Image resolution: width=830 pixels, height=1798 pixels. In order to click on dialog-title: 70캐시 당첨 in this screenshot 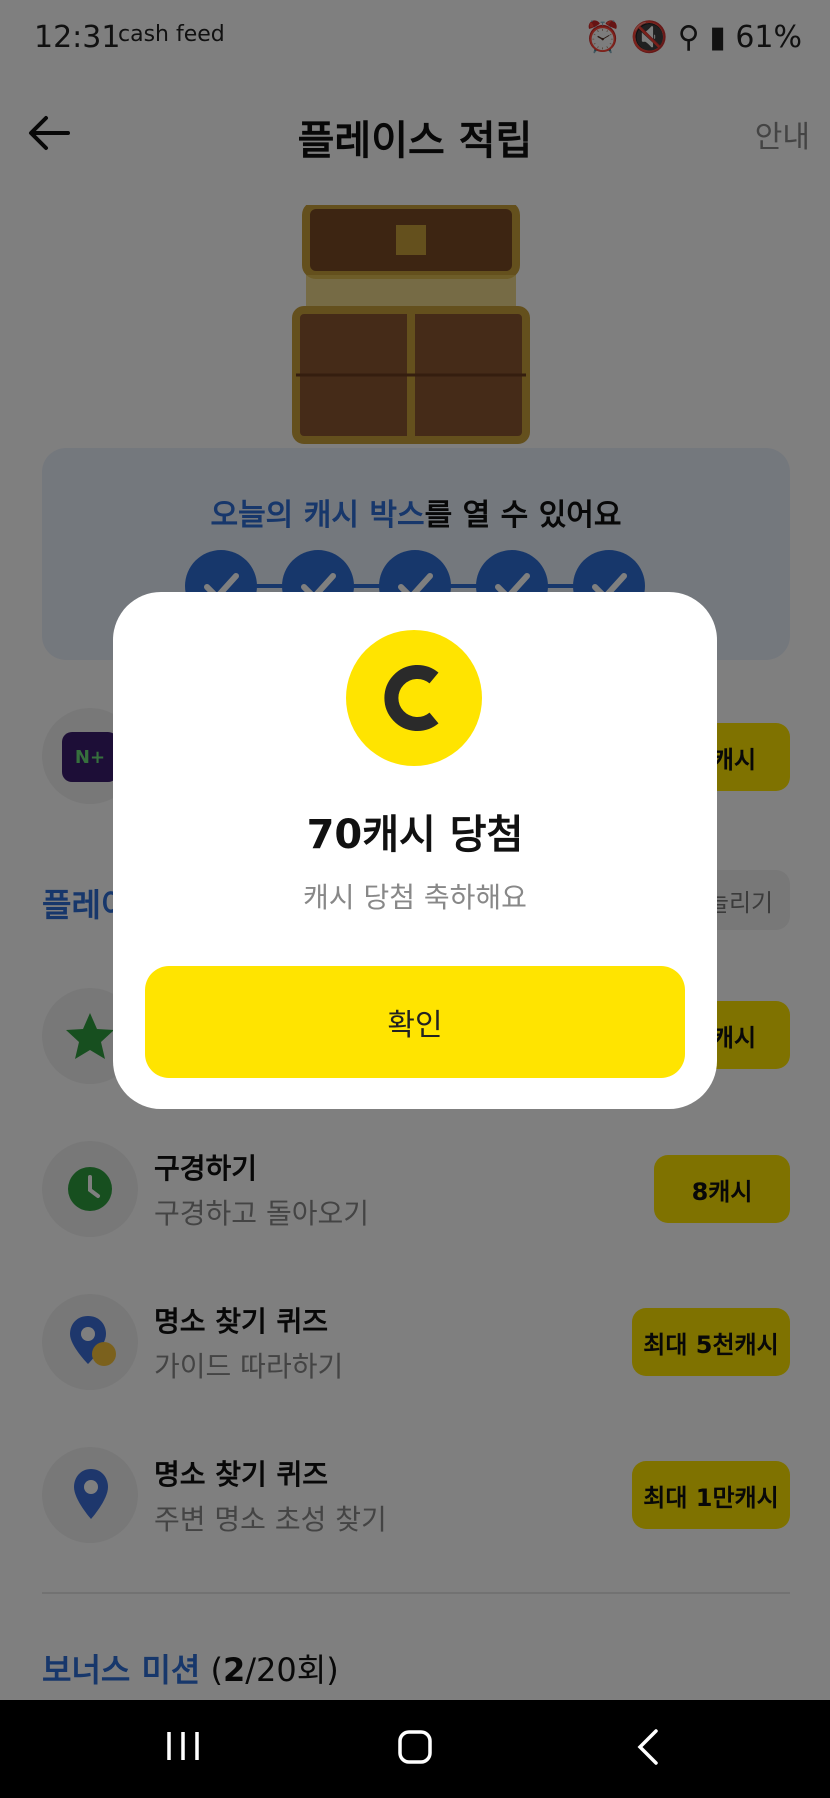, I will do `click(415, 835)`.